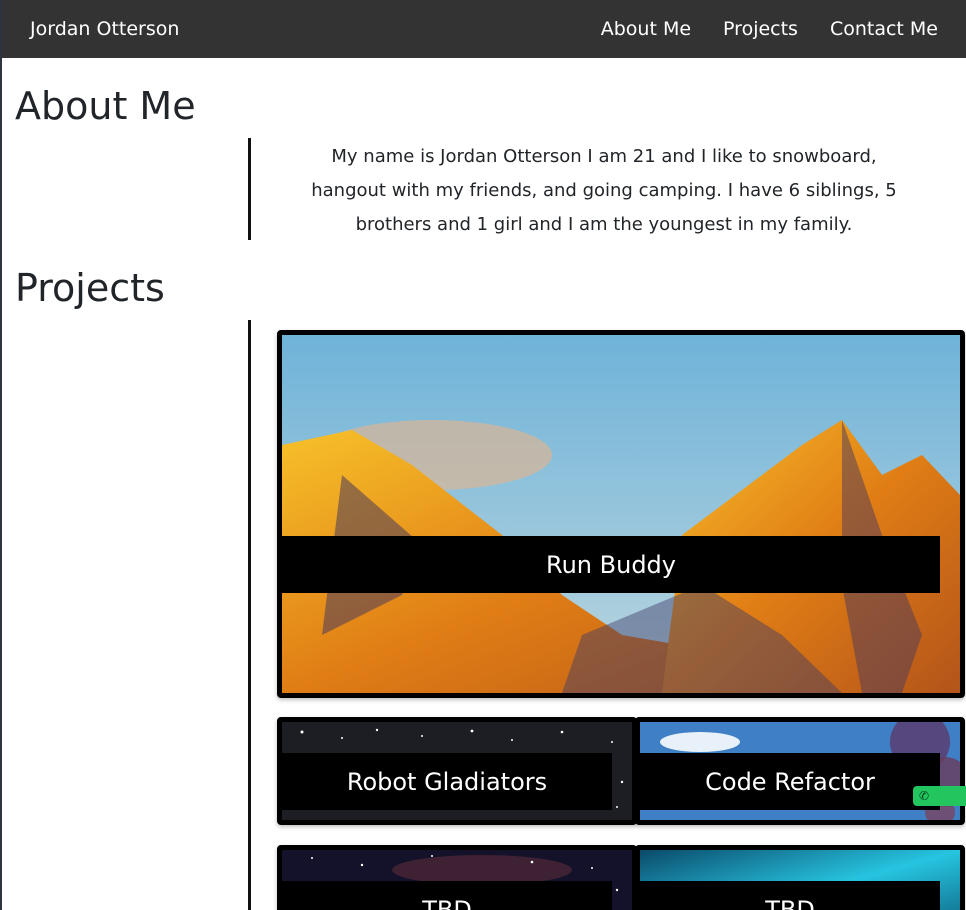 The image size is (966, 910). What do you see at coordinates (104, 29) in the screenshot?
I see `brand-link: Jordan Otterson` at bounding box center [104, 29].